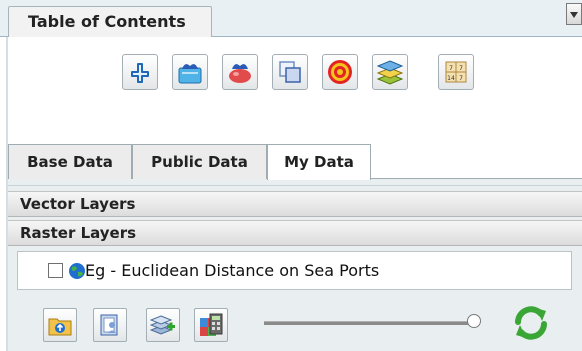  What do you see at coordinates (55, 270) in the screenshot?
I see `layer-visibility-checkbox` at bounding box center [55, 270].